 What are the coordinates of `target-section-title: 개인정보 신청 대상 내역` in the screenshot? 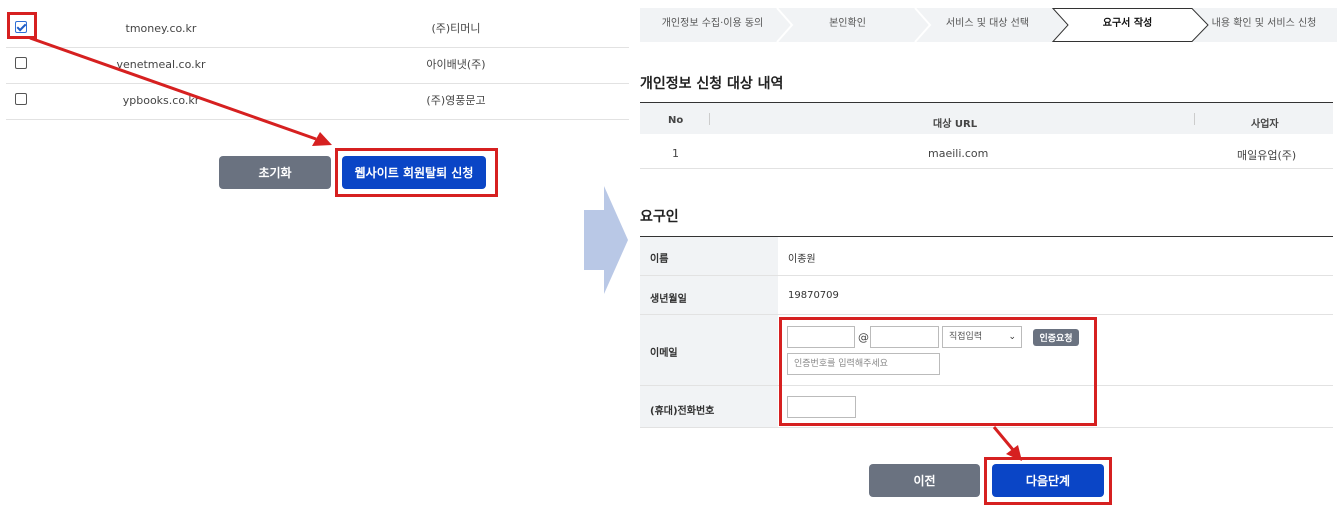 It's located at (712, 84).